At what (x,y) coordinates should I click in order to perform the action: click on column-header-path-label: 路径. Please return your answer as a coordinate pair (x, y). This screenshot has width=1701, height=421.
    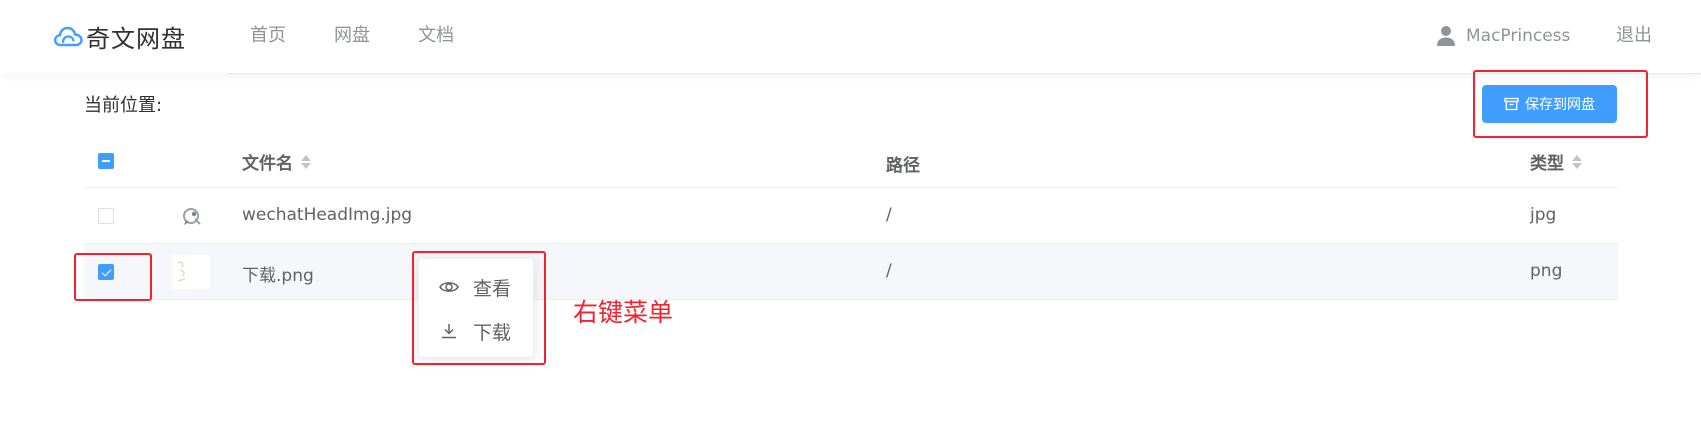
    Looking at the image, I should click on (903, 166).